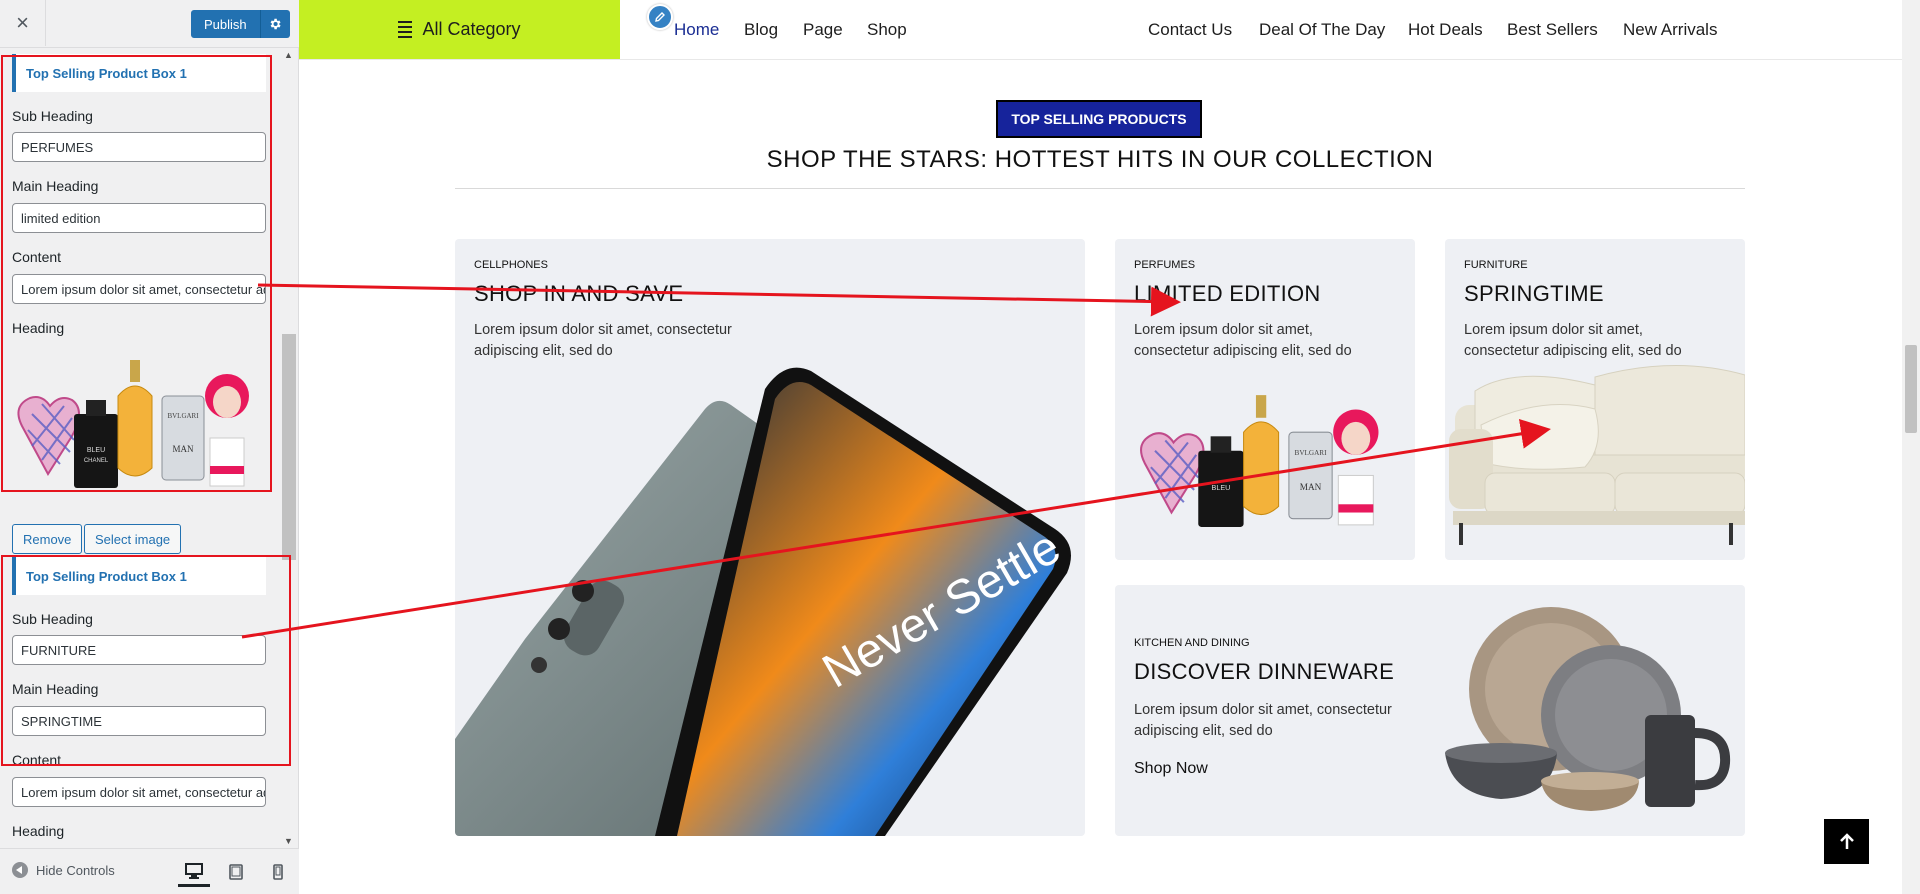 This screenshot has height=894, width=1920. Describe the element at coordinates (133, 539) in the screenshot. I see `select-image-button: Select image` at that location.